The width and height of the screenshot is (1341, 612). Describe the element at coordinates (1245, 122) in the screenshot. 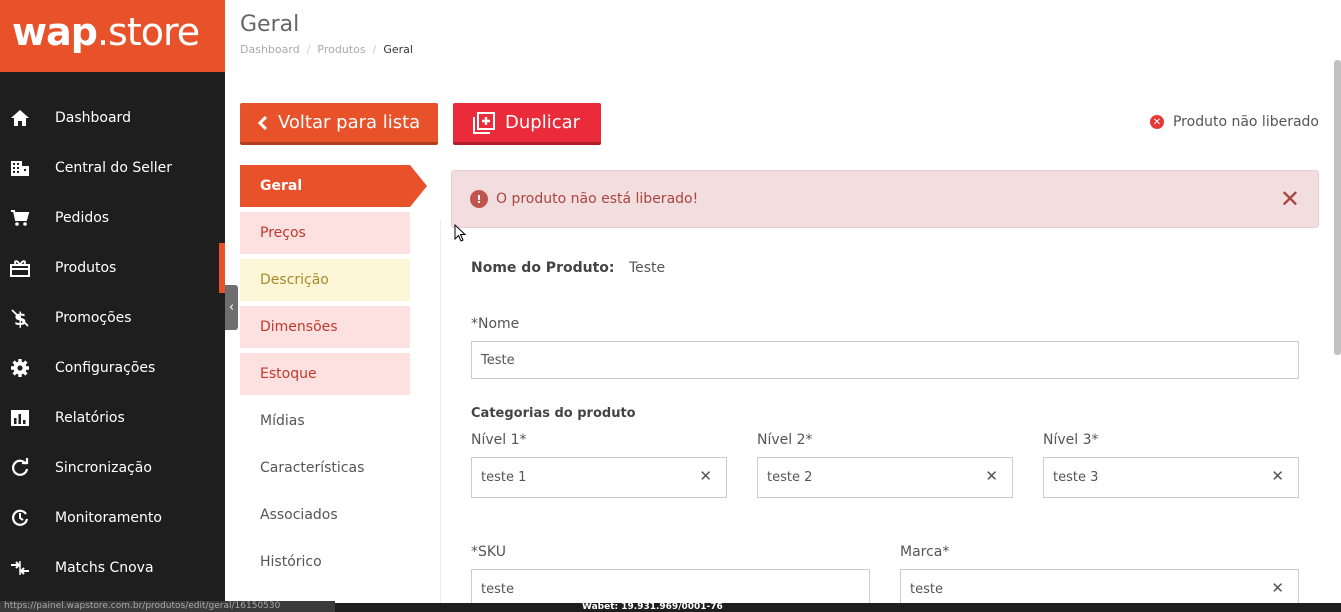

I see `product-status-text: Produto não liberado` at that location.